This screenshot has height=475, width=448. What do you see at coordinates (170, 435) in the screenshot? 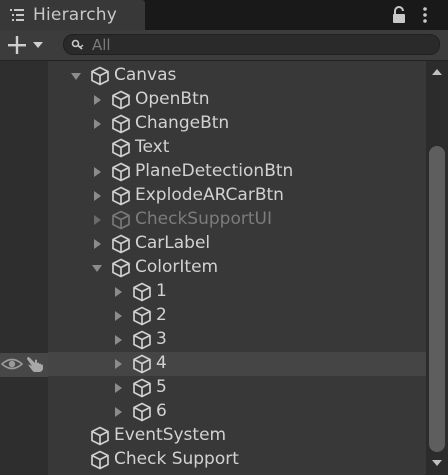
I see `tree-row-label: EventSystem` at bounding box center [170, 435].